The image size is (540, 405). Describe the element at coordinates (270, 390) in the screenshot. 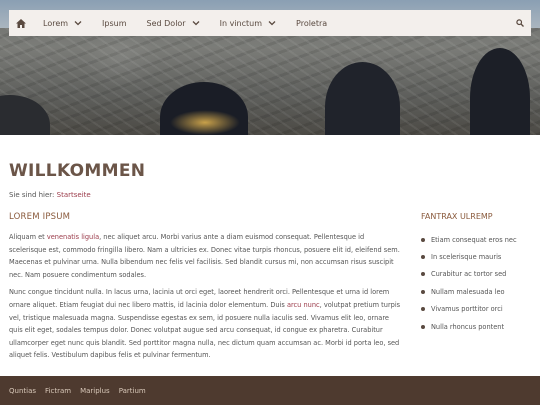

I see `footer: Quntias Fictram Mariplus Partium` at that location.